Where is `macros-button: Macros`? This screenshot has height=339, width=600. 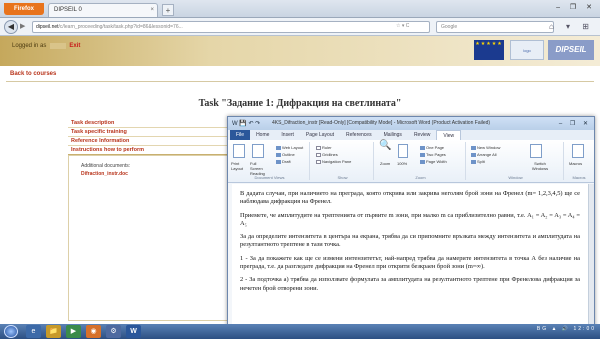 macros-button: Macros is located at coordinates (575, 163).